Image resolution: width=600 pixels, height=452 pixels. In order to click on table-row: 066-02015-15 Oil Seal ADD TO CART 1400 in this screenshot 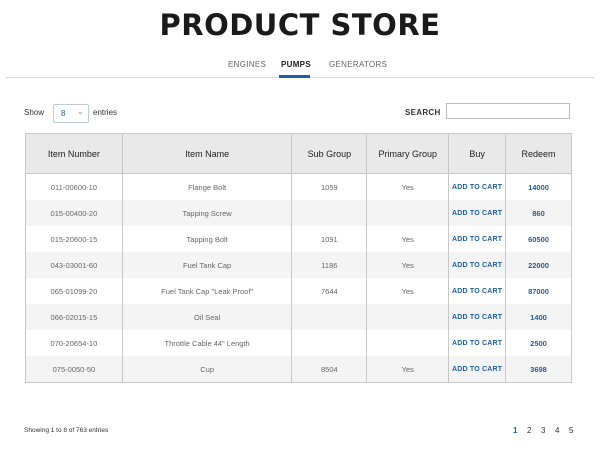, I will do `click(298, 317)`.